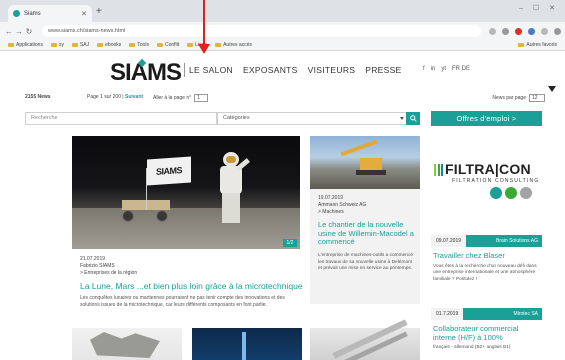 This screenshot has height=360, width=565. Describe the element at coordinates (25, 45) in the screenshot. I see `bookmark-item: Applications` at that location.